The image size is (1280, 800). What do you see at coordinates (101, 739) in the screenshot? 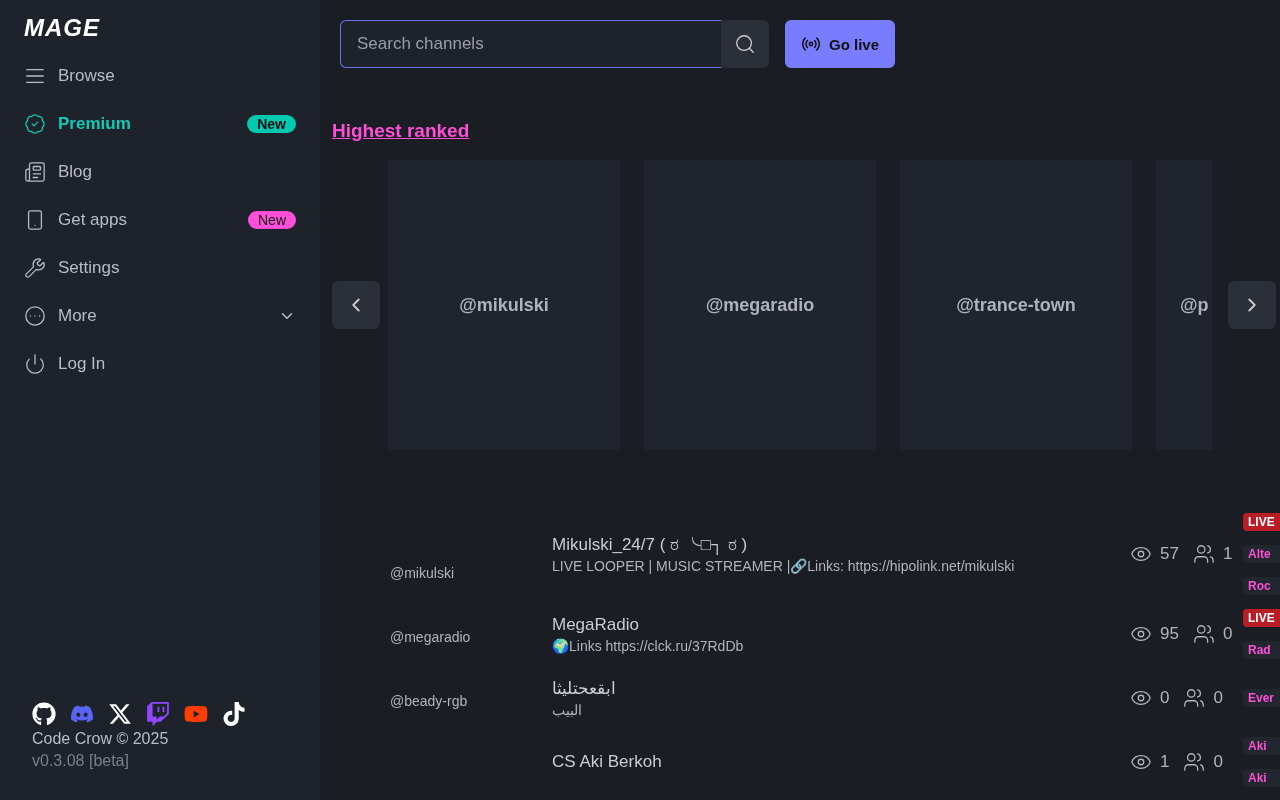
I see `copyright-text: Code Crow © 2025` at bounding box center [101, 739].